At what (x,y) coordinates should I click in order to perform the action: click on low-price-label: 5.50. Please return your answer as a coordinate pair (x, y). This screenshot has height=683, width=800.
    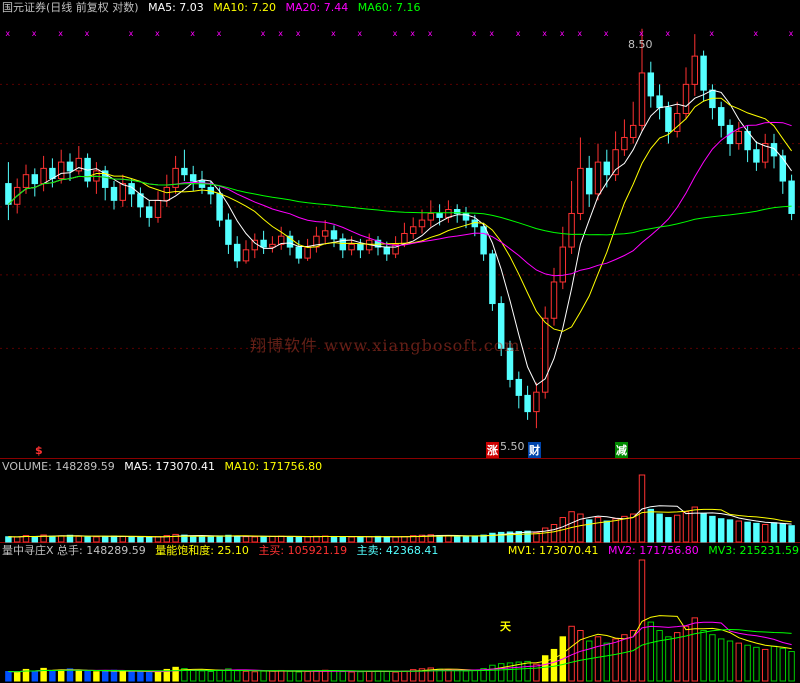
    Looking at the image, I should click on (512, 446).